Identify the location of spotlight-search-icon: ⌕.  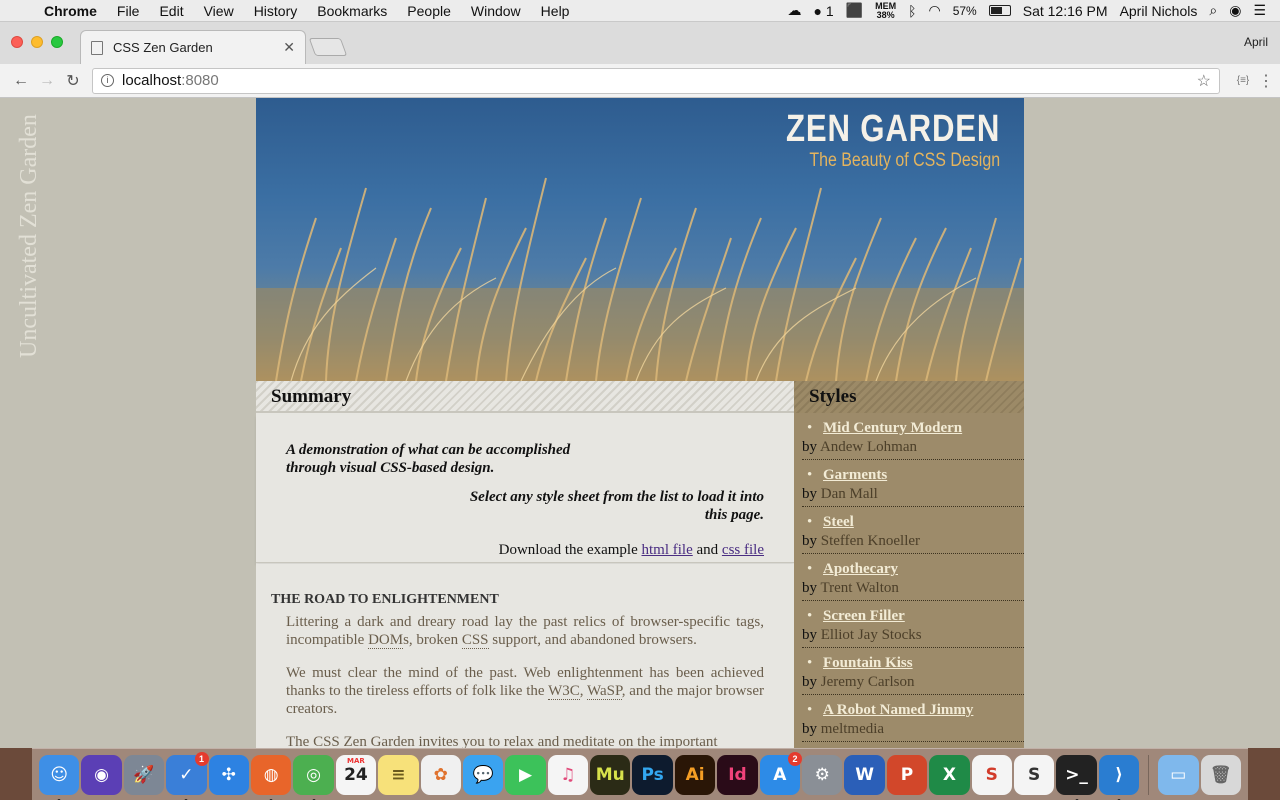
(1213, 10).